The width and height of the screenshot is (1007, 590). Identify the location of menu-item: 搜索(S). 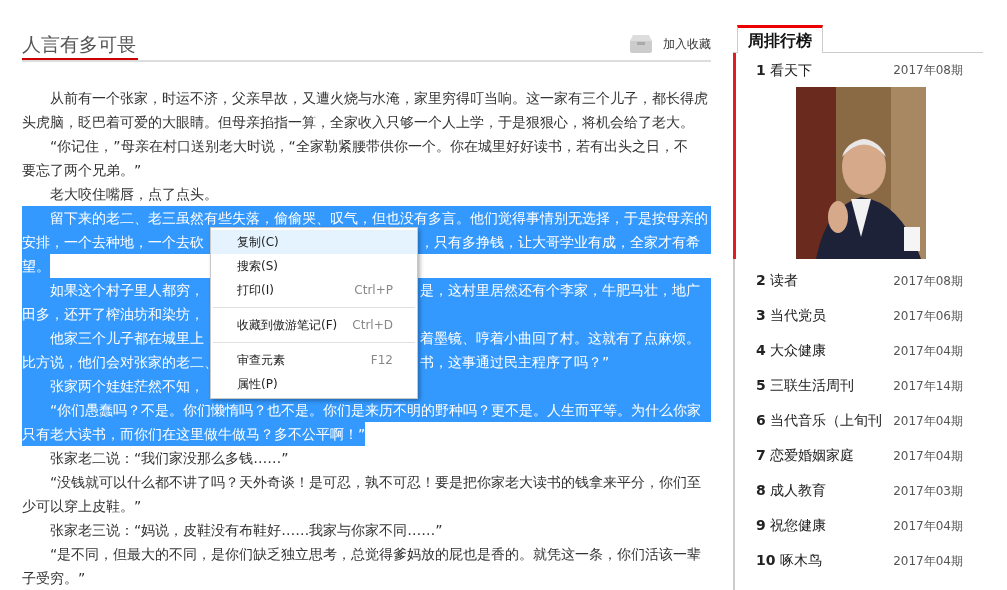
(314, 266).